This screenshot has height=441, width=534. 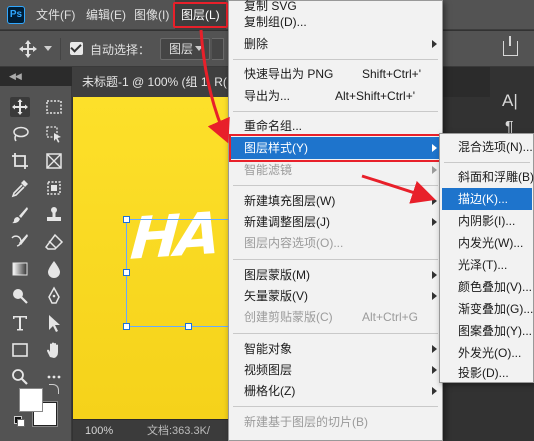 What do you see at coordinates (335, 370) in the screenshot?
I see `menu-item-video-layer: 视频图层` at bounding box center [335, 370].